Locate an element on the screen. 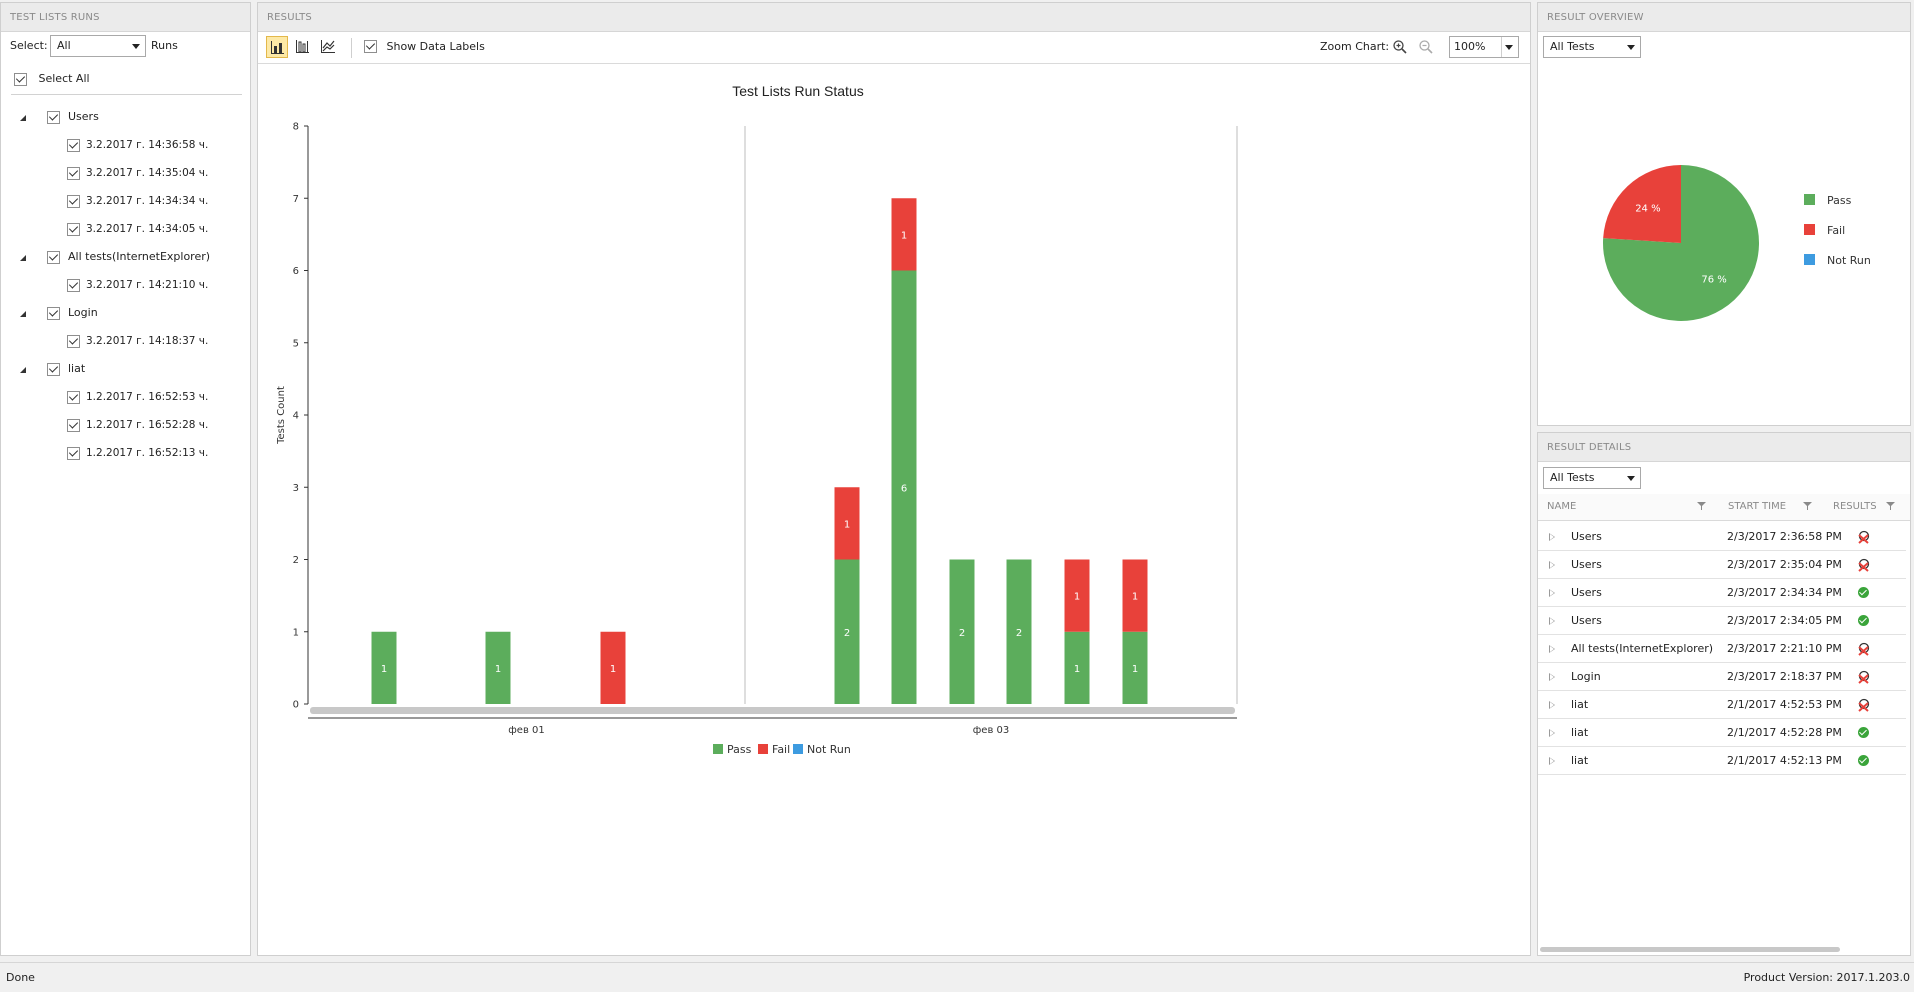  tree-run-row: 3.2.2017 г. 14:34:05 ч. is located at coordinates (137, 229).